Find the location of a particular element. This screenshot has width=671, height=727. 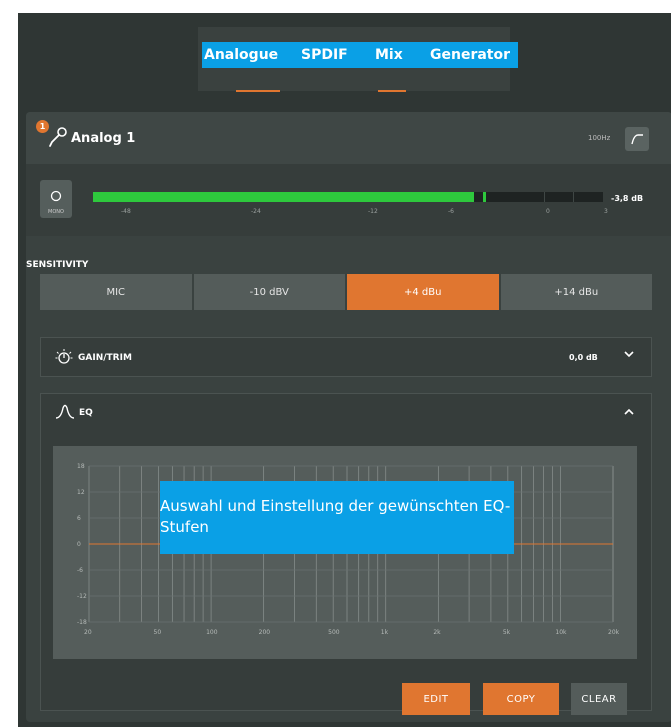

chevron-up-icon is located at coordinates (629, 414).